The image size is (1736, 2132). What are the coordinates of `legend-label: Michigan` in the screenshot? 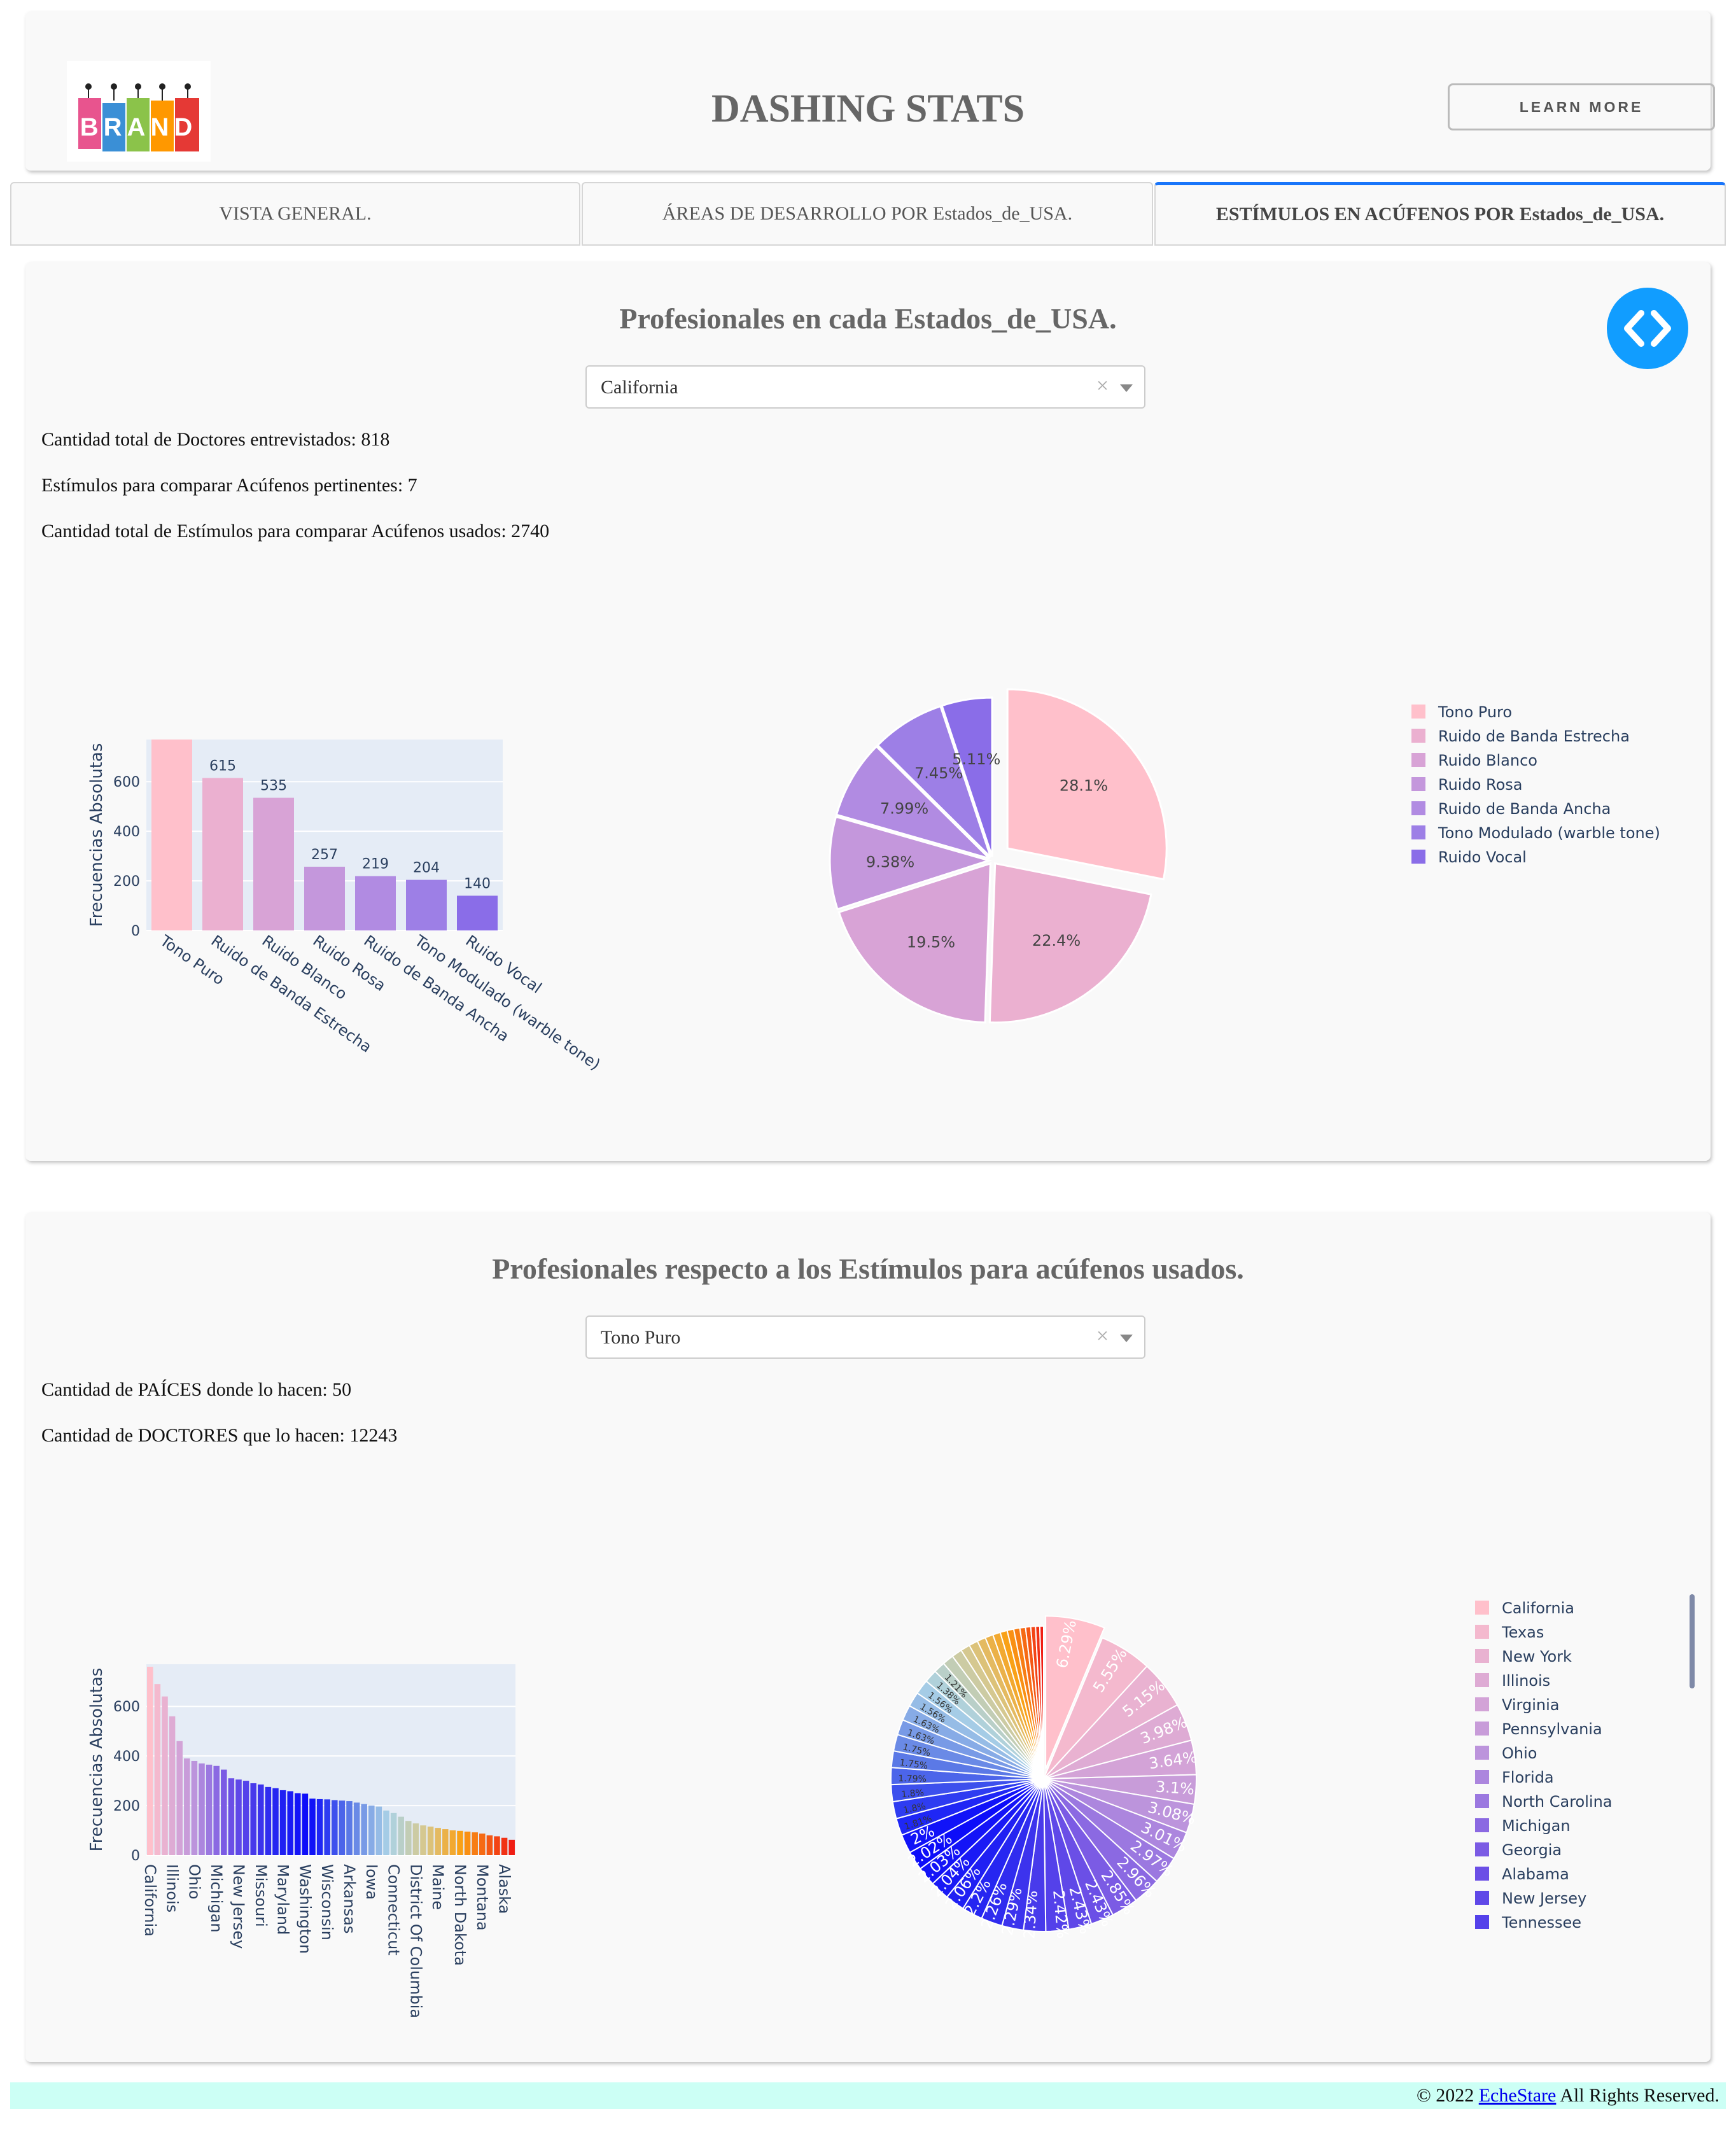 It's located at (1536, 1826).